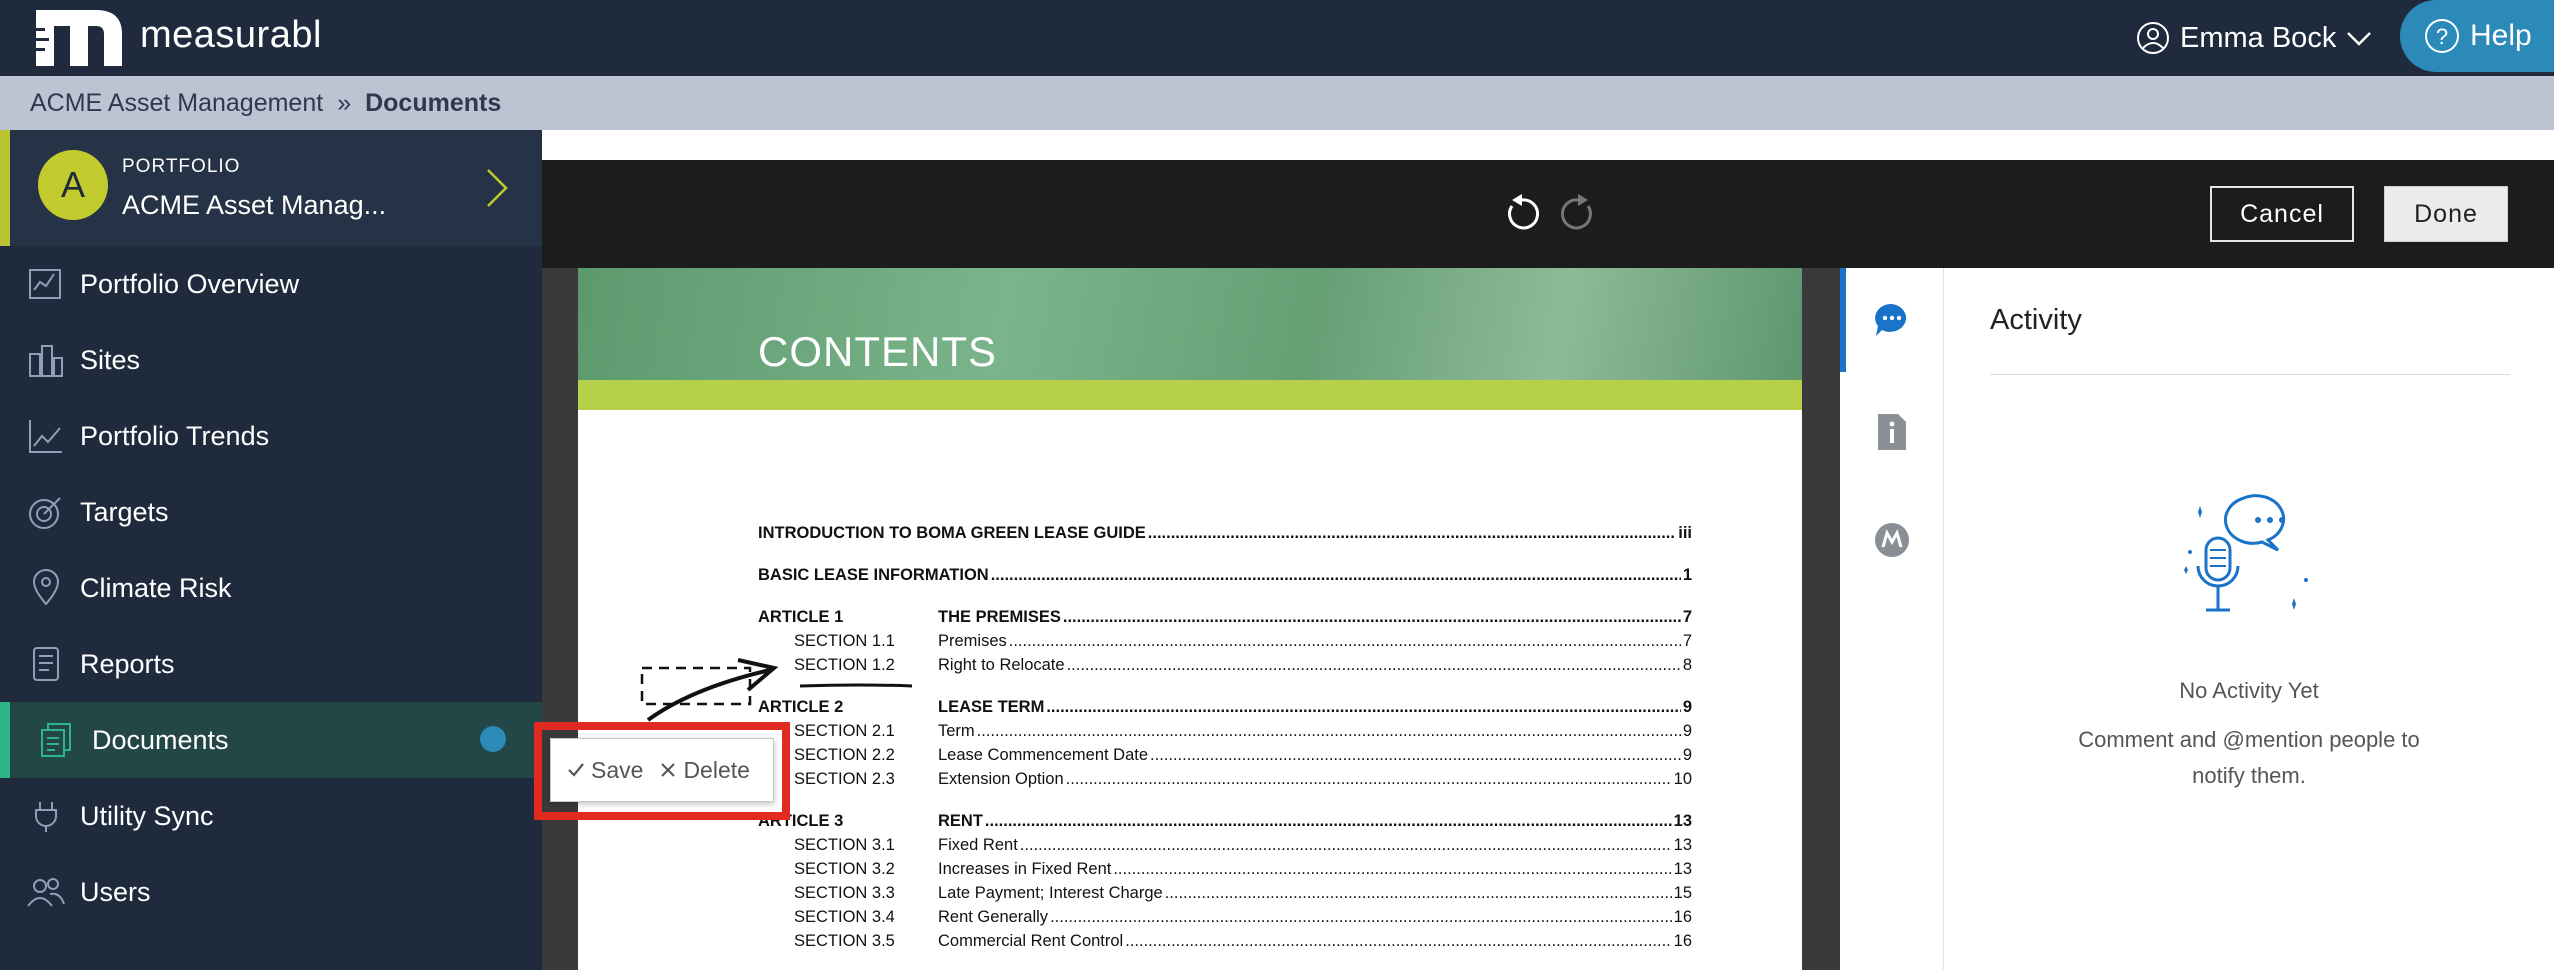 The height and width of the screenshot is (970, 2554). I want to click on chart-icon, so click(45, 284).